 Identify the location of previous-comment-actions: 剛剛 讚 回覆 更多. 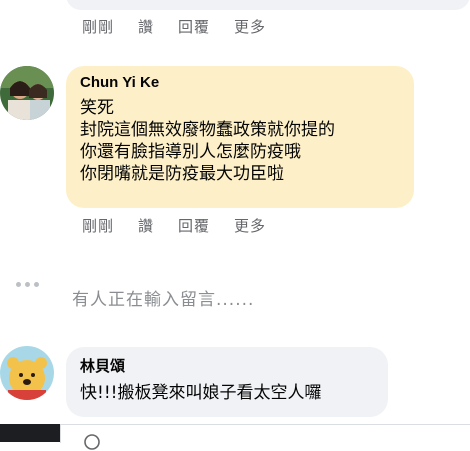
(186, 26).